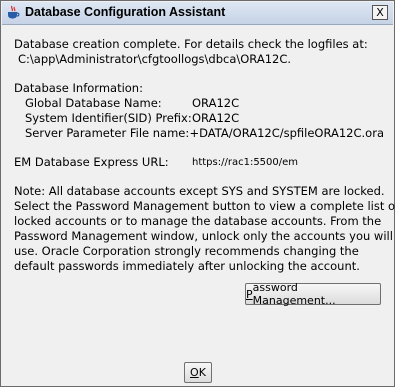 The width and height of the screenshot is (395, 387). Describe the element at coordinates (245, 162) in the screenshot. I see `em-url-value: https://rac1:5500/em` at that location.